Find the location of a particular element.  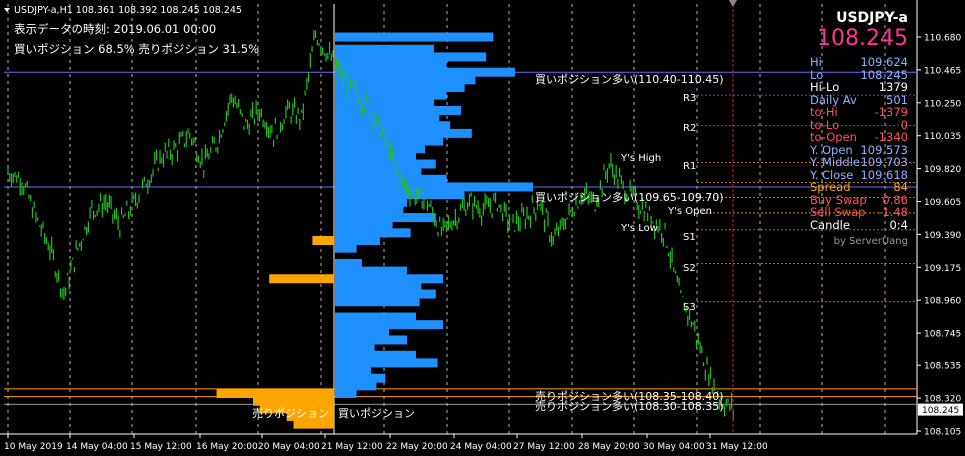

y-high-label: Y's High is located at coordinates (640, 158).